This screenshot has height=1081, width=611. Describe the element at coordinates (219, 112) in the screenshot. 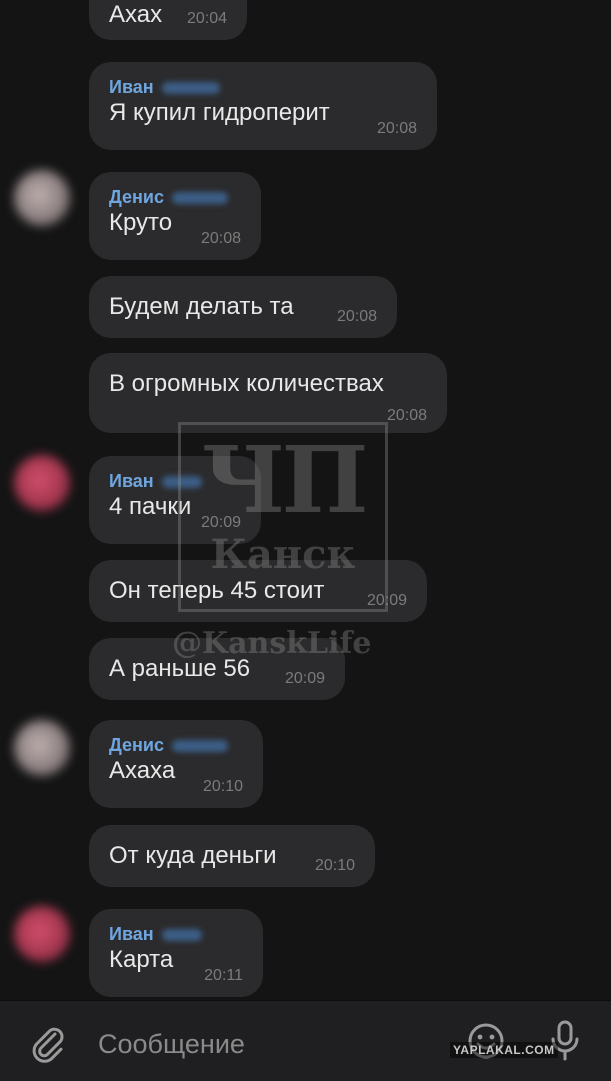

I see `message-text: Я купил гидроперит` at that location.